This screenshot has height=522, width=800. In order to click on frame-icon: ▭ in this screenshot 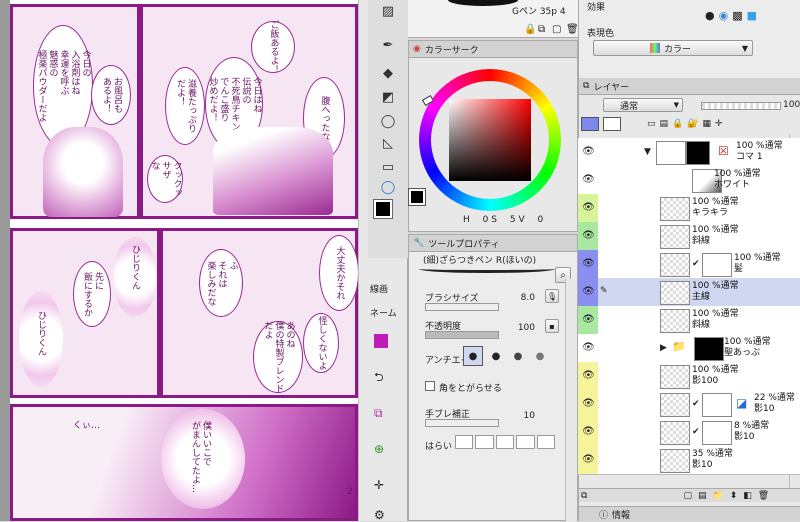, I will do `click(388, 167)`.